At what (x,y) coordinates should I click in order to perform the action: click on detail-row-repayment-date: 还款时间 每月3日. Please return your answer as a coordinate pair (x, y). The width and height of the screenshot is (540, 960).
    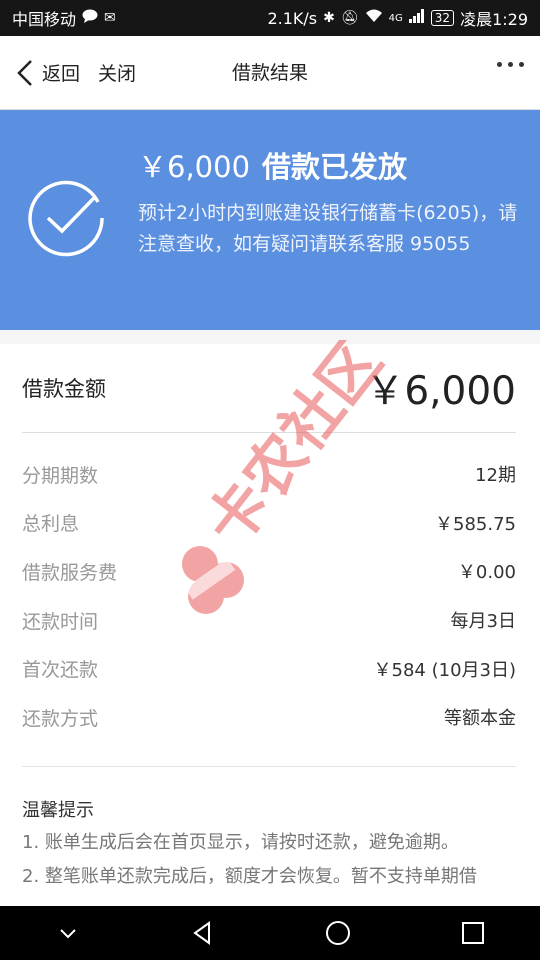
    Looking at the image, I should click on (269, 620).